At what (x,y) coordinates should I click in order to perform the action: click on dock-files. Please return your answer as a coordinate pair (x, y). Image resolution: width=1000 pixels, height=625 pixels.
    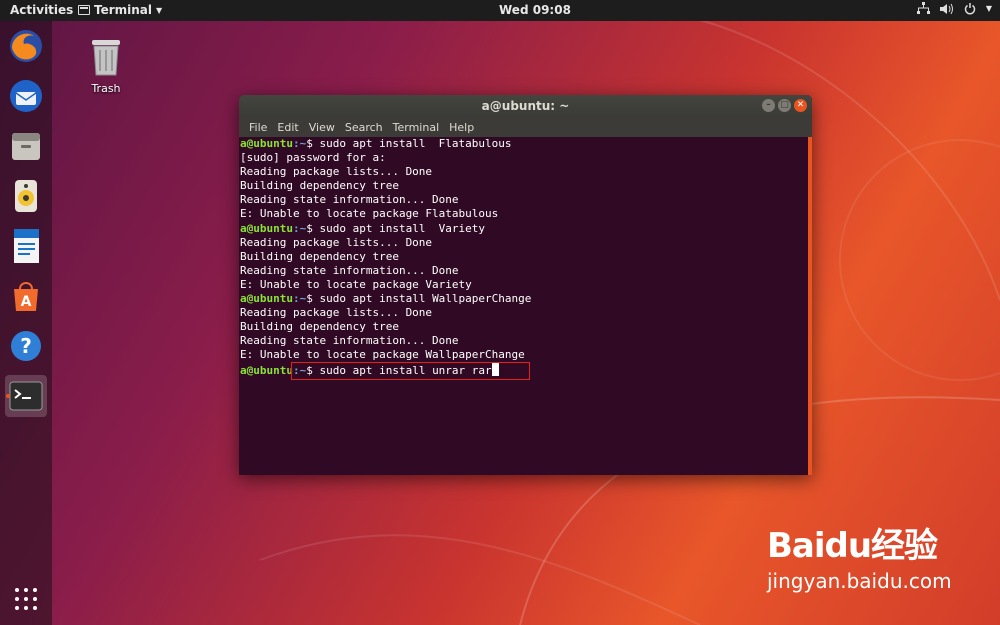
    Looking at the image, I should click on (26, 146).